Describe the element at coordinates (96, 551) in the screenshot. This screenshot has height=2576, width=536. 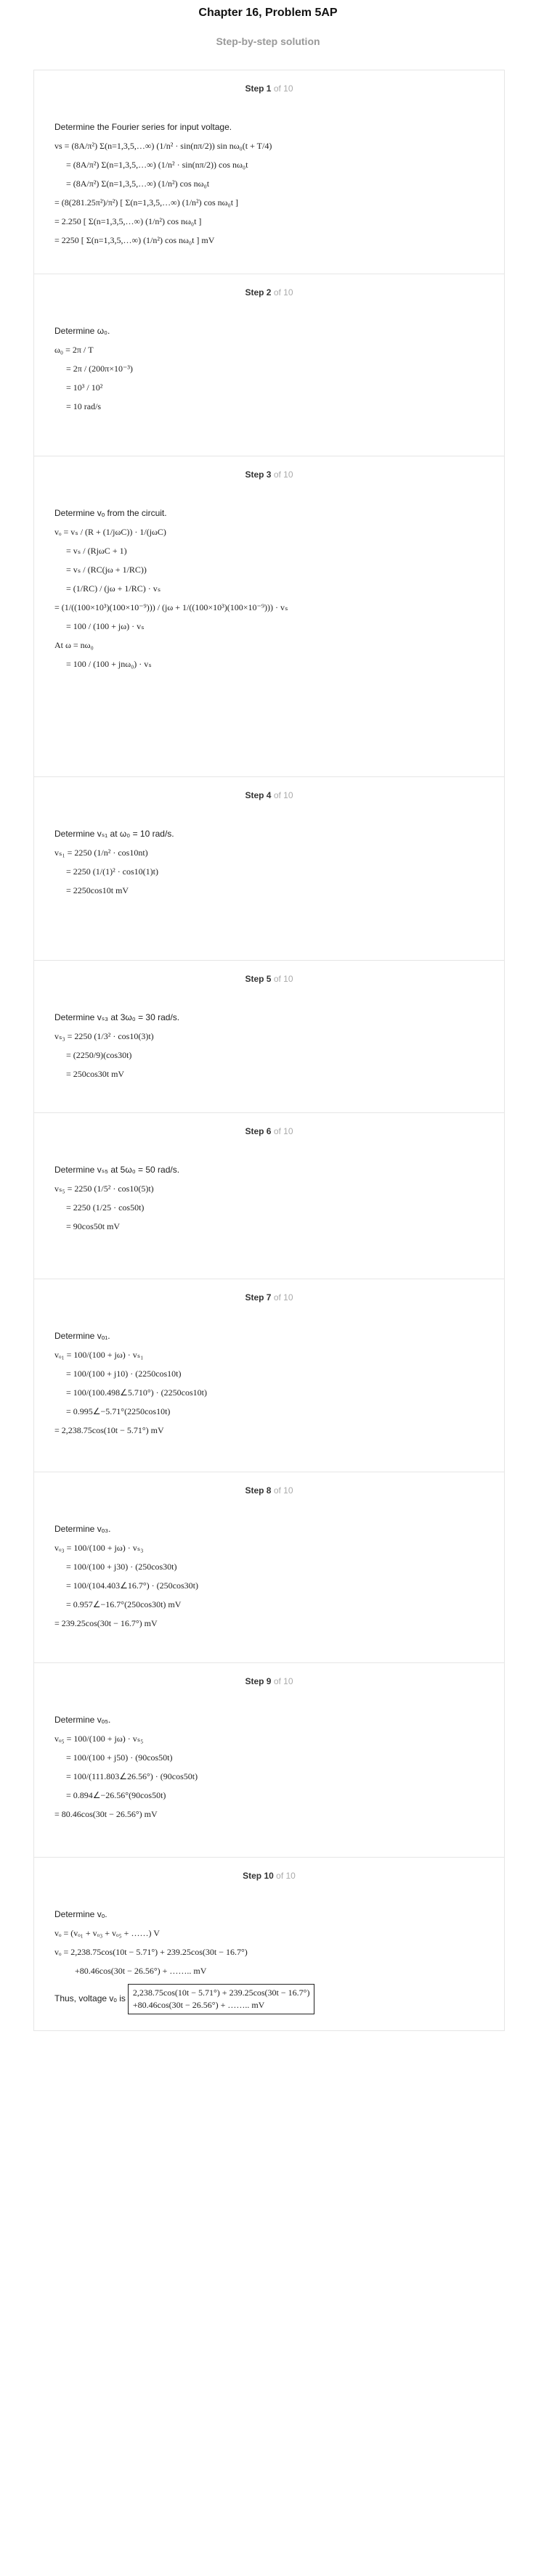
I see `equation-line: = vₛ / (RjωC + 1)` at that location.